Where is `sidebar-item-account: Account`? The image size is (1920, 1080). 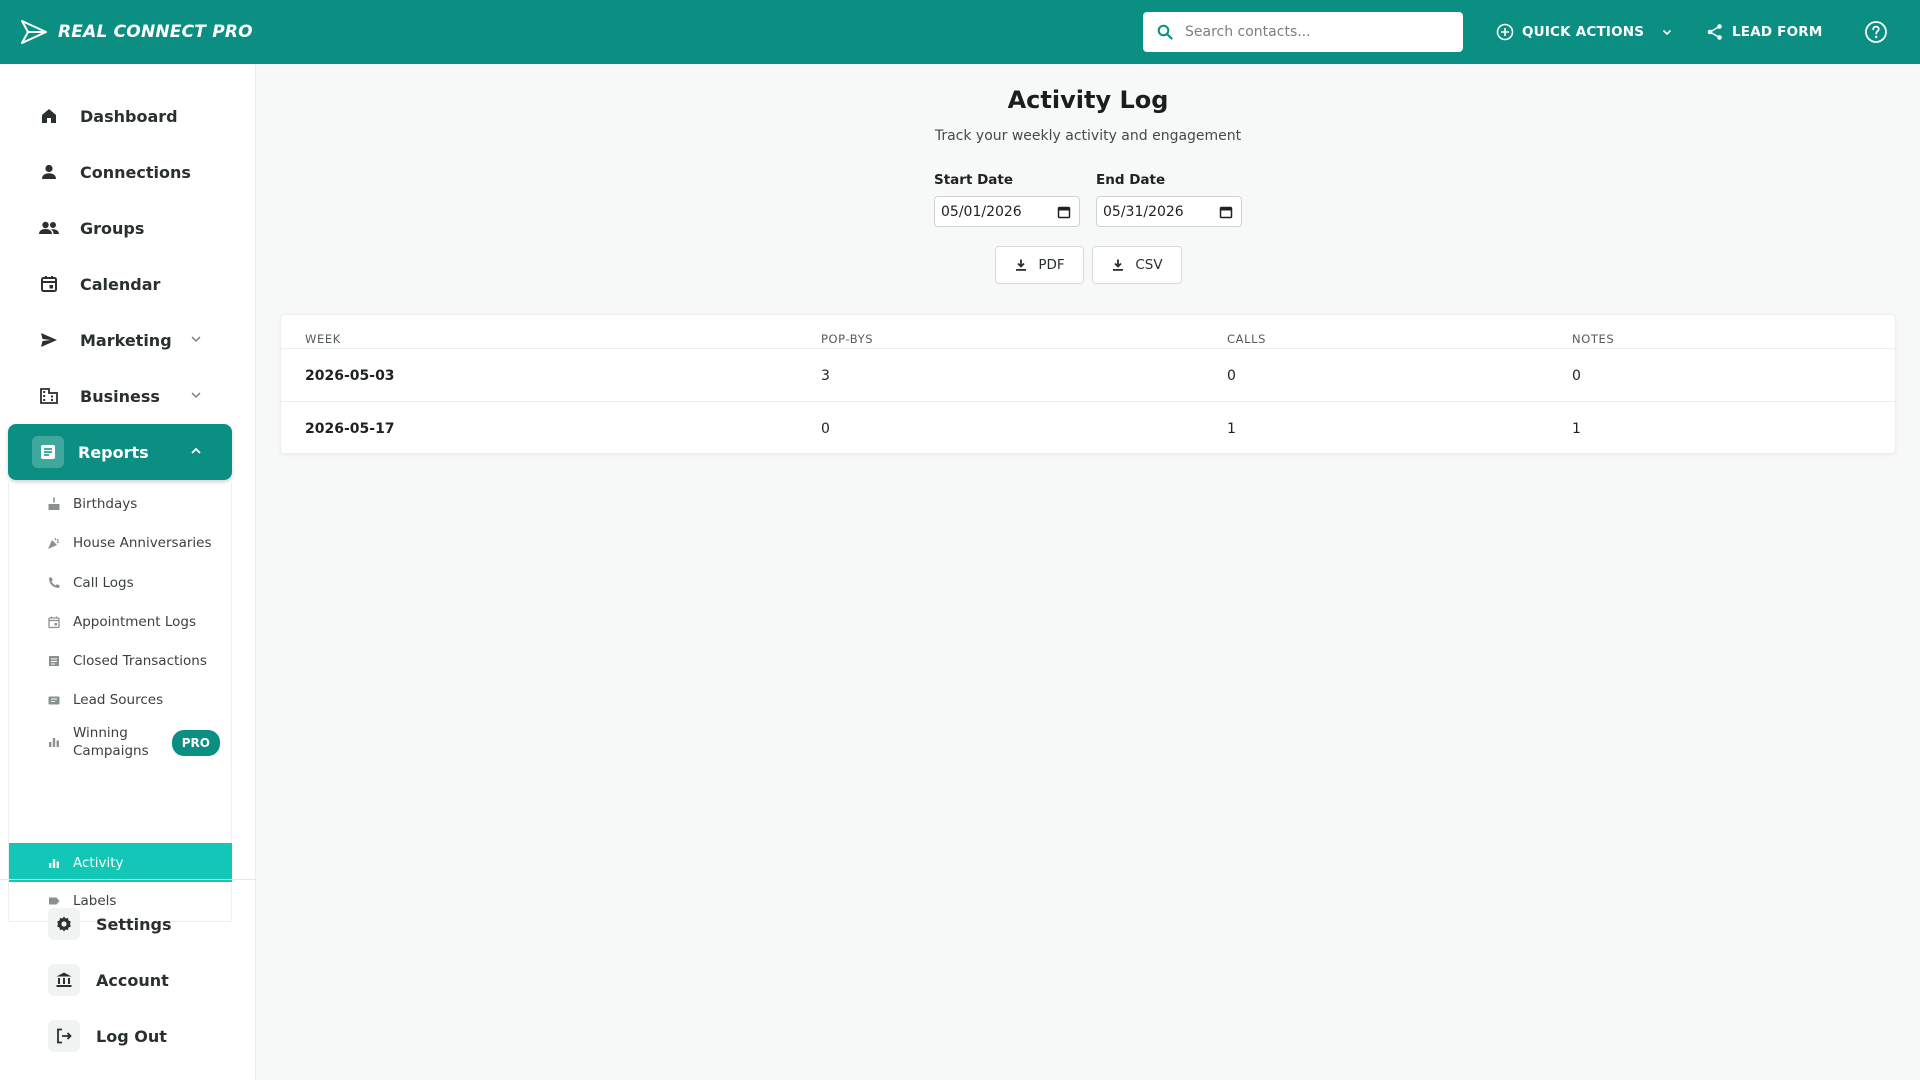
sidebar-item-account: Account is located at coordinates (108, 980).